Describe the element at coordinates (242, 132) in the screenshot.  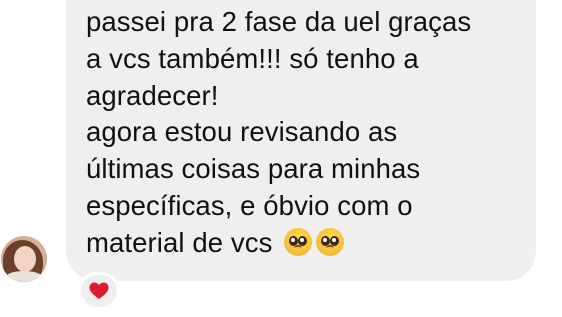
I see `message-line: agora estou revisando as` at that location.